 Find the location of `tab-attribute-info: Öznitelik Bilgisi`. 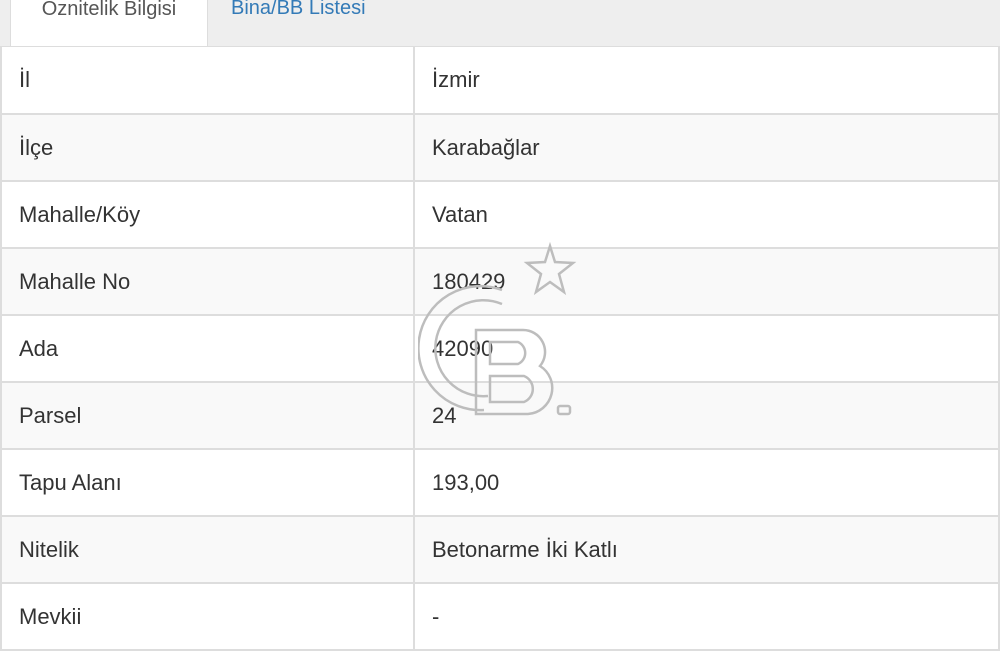

tab-attribute-info: Öznitelik Bilgisi is located at coordinates (109, 23).